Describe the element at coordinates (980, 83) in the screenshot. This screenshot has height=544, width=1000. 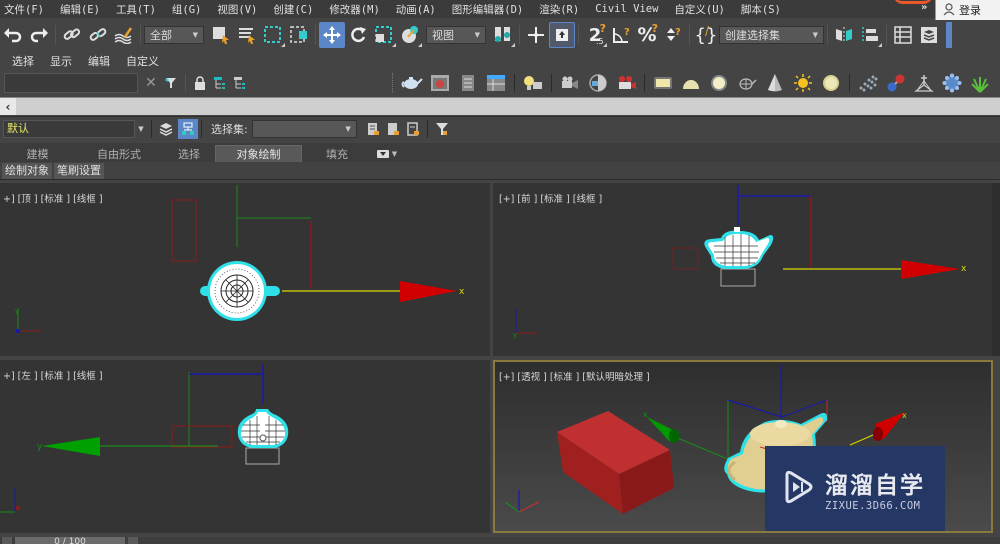
I see `foliage-icon` at that location.